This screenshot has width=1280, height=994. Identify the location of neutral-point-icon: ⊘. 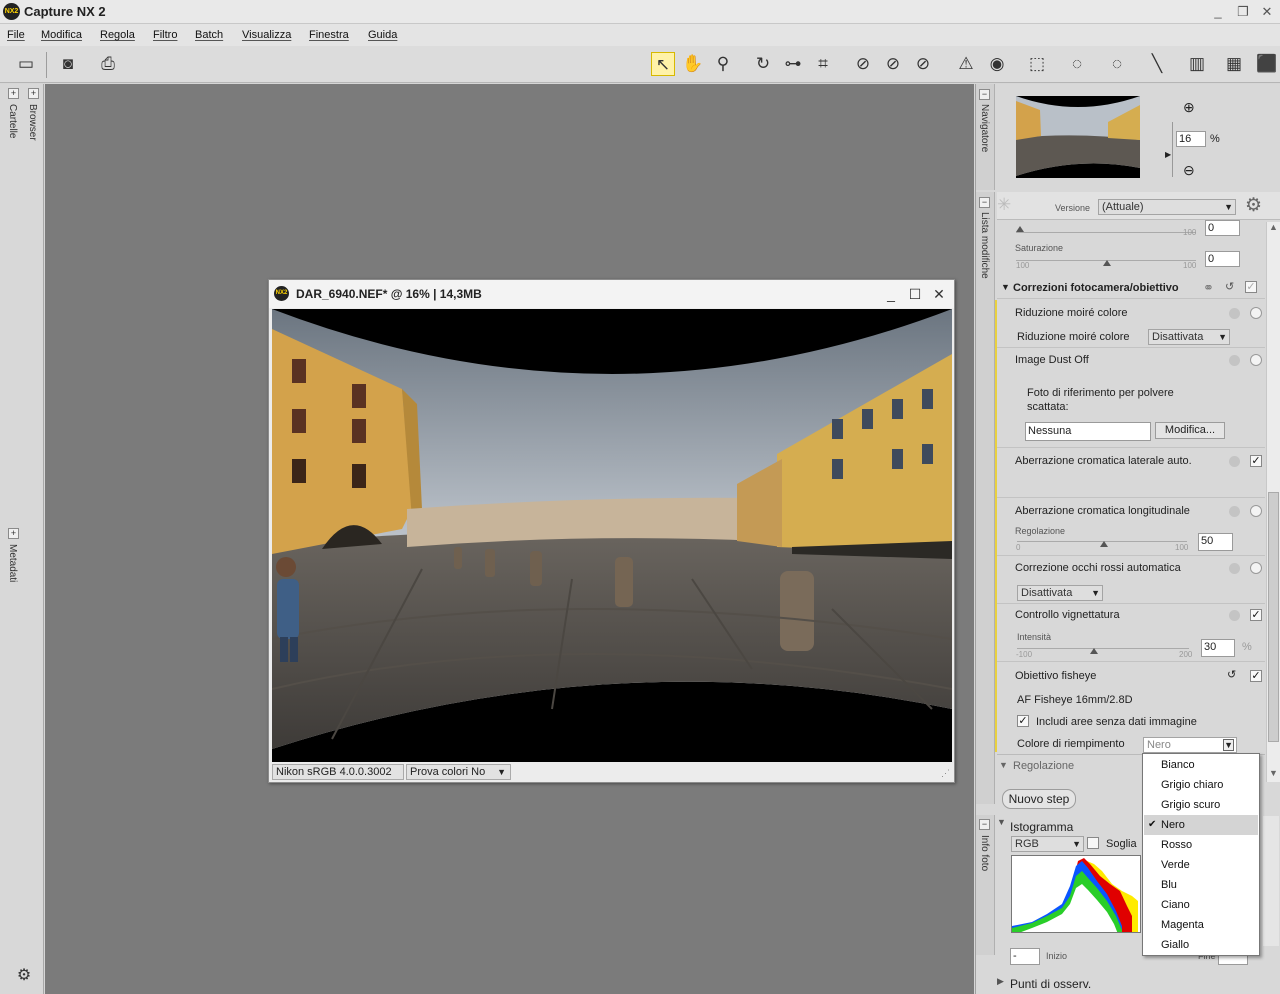
(893, 64).